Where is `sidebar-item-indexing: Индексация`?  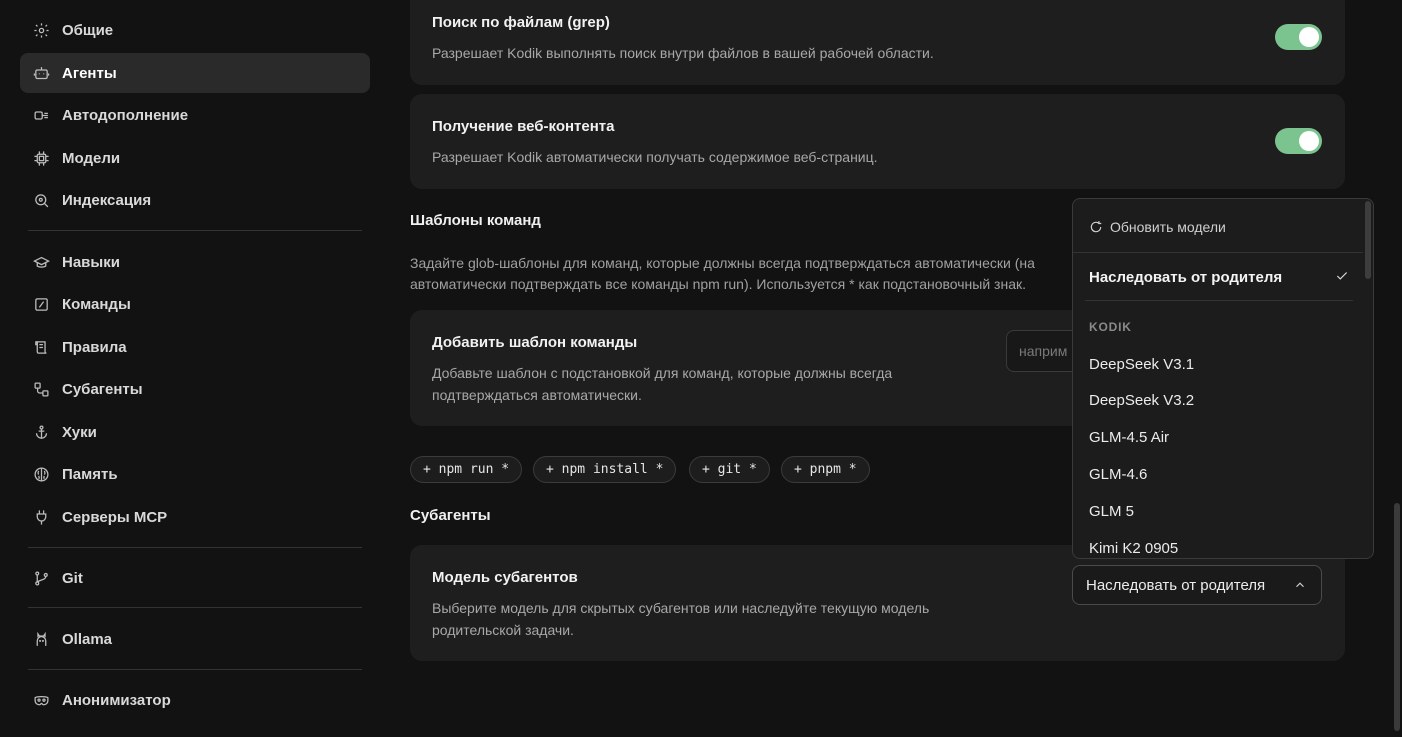 sidebar-item-indexing: Индексация is located at coordinates (195, 200).